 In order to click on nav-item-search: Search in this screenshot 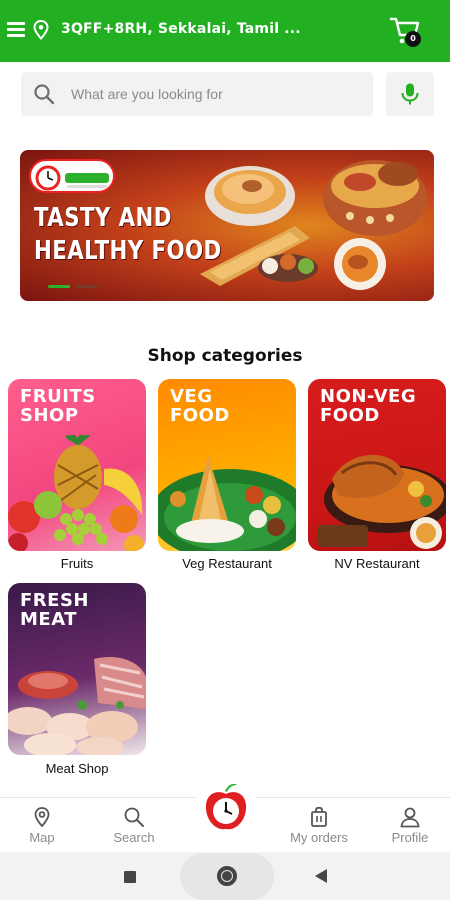, I will do `click(134, 825)`.